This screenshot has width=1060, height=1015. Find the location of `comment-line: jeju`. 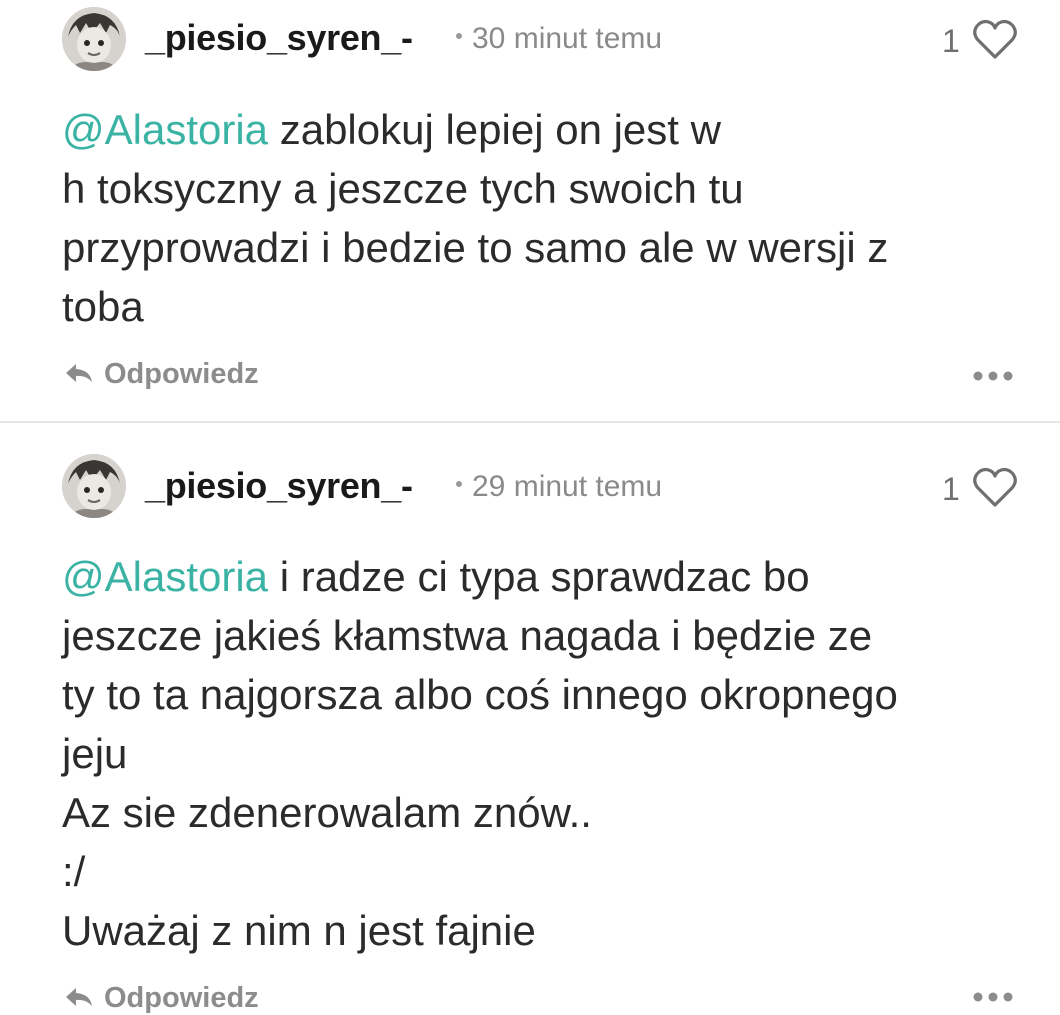

comment-line: jeju is located at coordinates (95, 753).